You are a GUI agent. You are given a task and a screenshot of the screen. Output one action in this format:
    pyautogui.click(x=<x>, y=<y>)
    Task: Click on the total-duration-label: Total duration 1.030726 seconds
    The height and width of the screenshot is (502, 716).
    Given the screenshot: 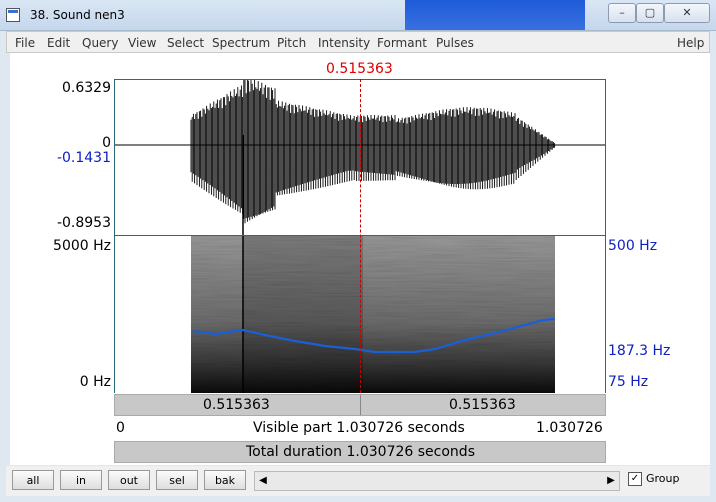 What is the action you would take?
    pyautogui.click(x=360, y=452)
    